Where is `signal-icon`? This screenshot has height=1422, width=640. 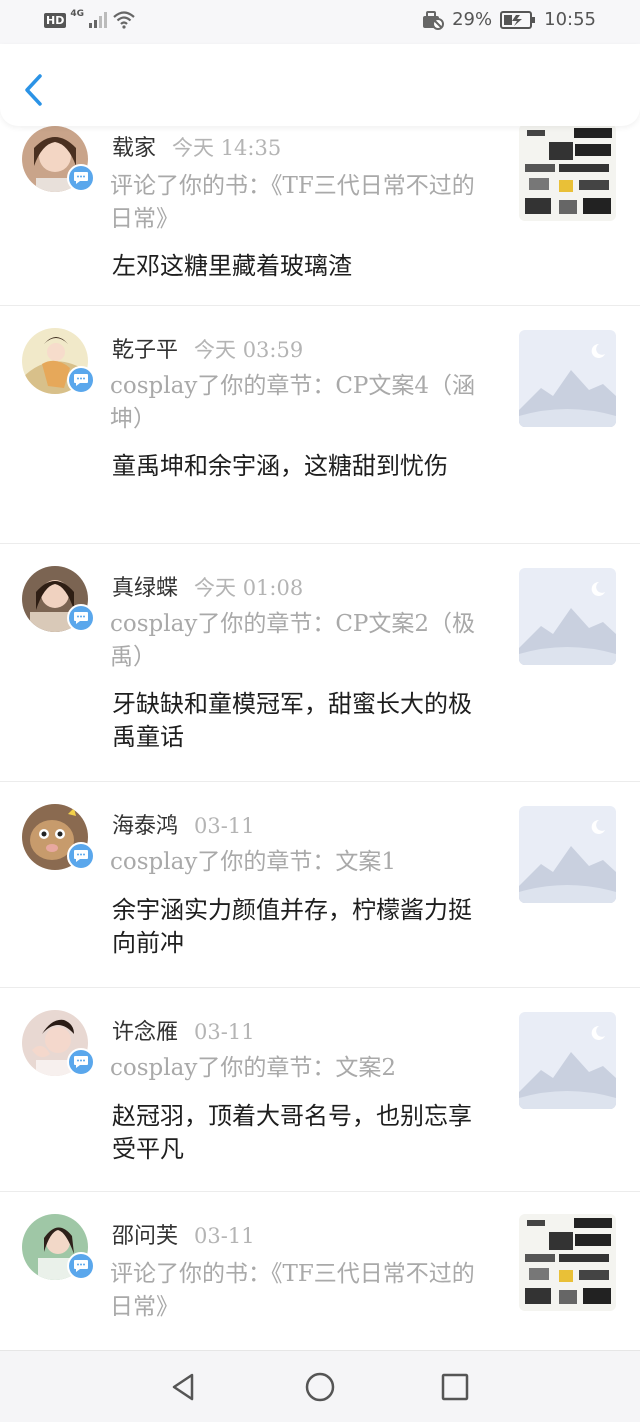 signal-icon is located at coordinates (98, 20).